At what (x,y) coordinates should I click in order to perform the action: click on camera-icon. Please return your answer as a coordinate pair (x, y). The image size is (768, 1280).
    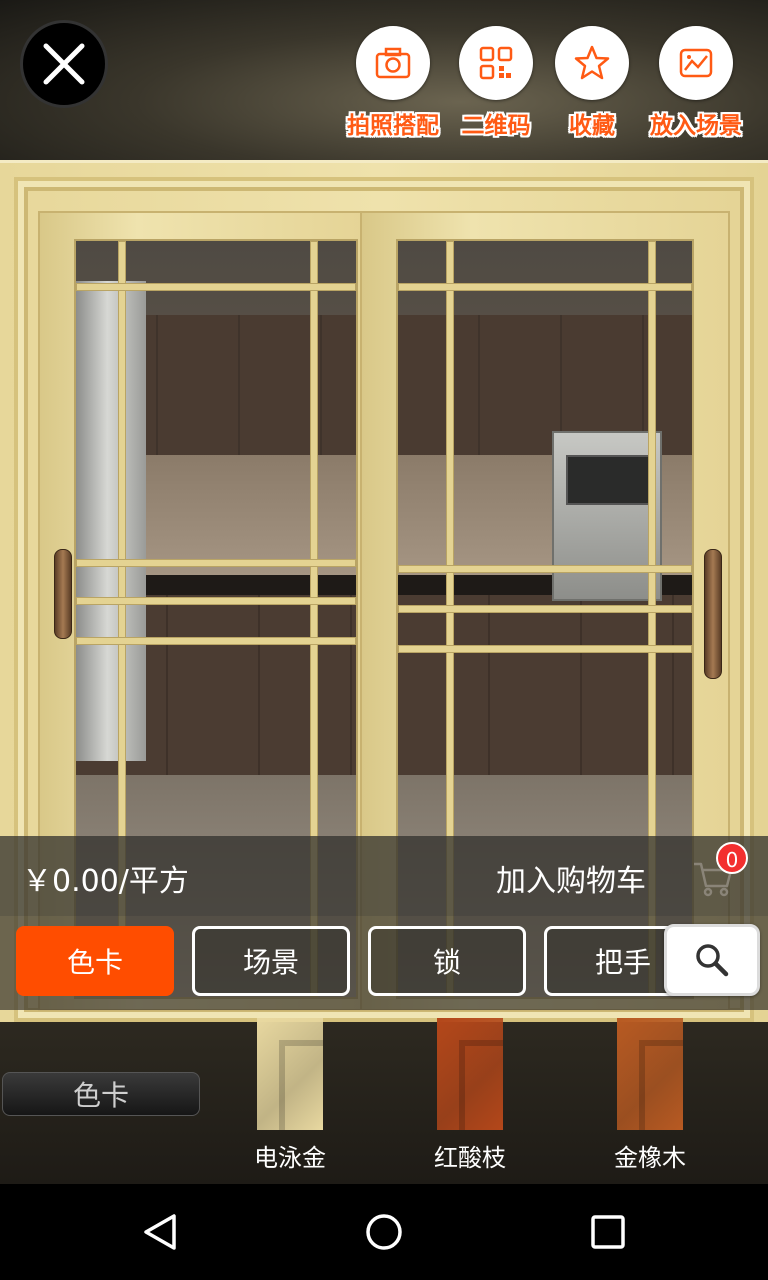
    Looking at the image, I should click on (393, 63).